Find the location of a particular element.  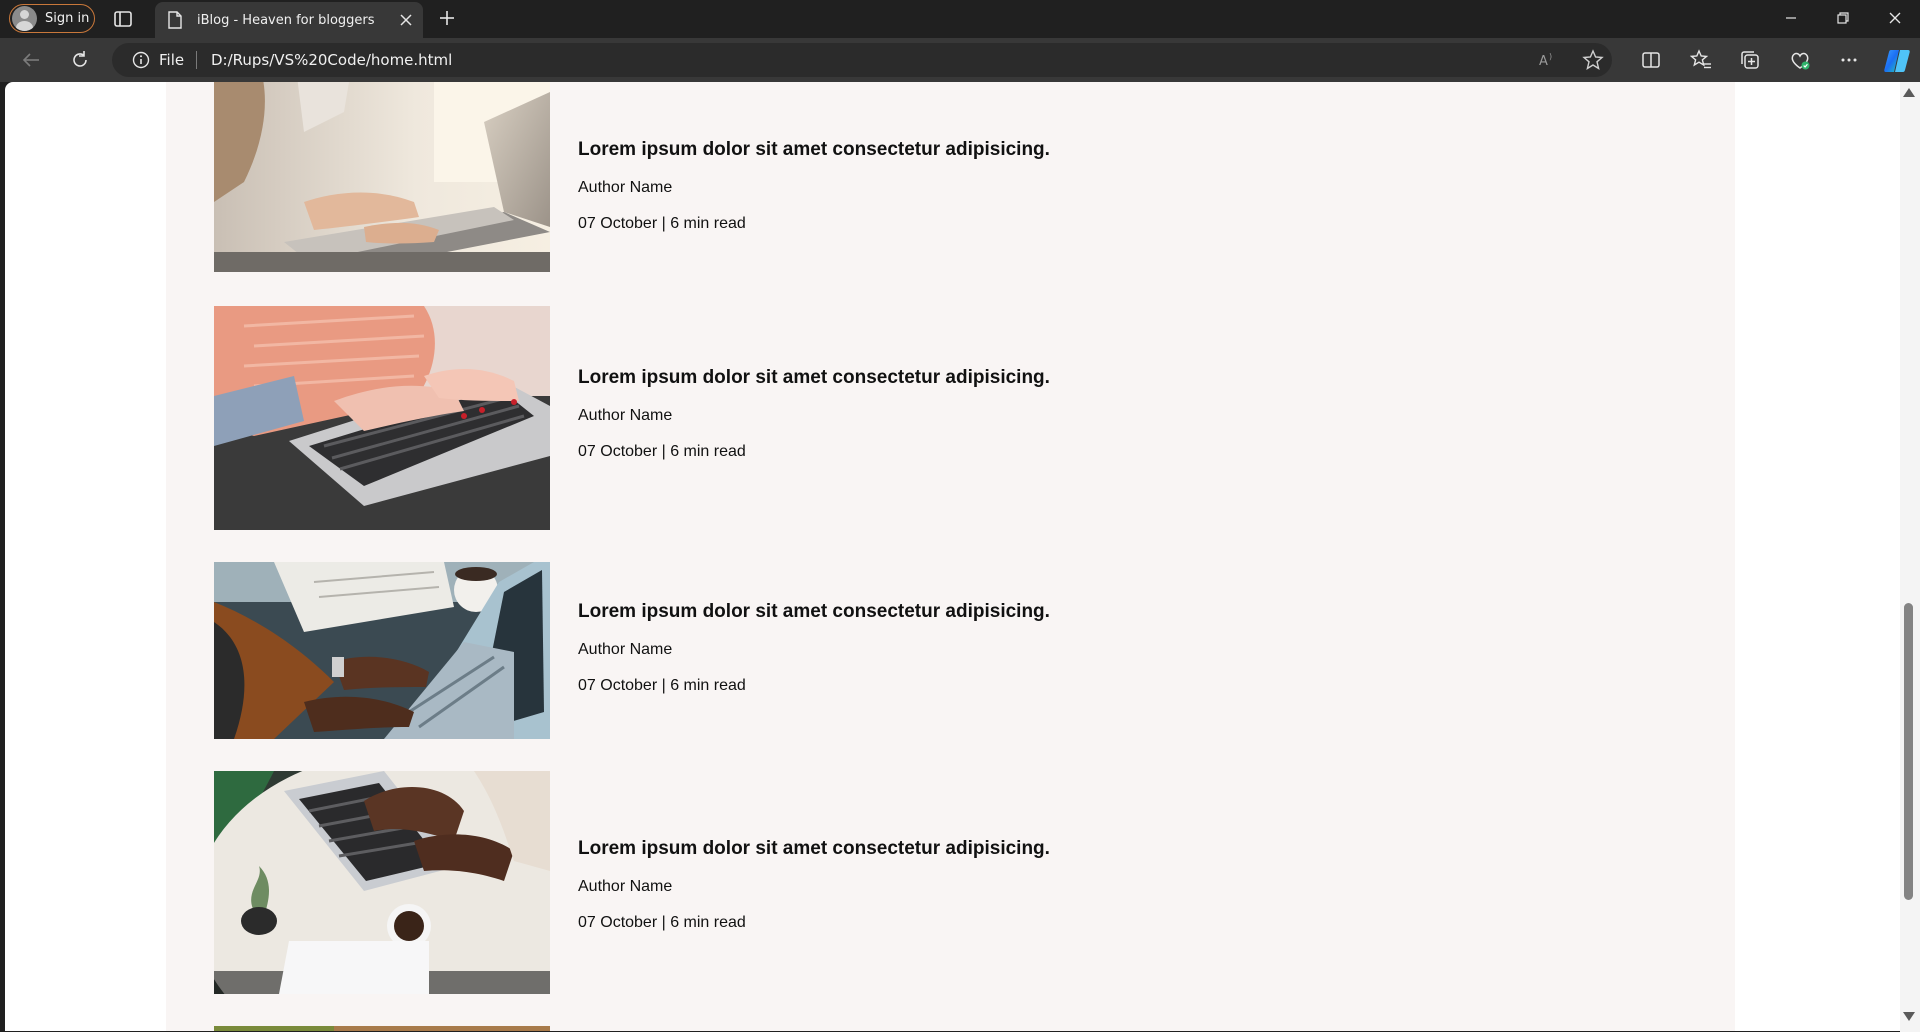

new-tab-icon is located at coordinates (447, 18).